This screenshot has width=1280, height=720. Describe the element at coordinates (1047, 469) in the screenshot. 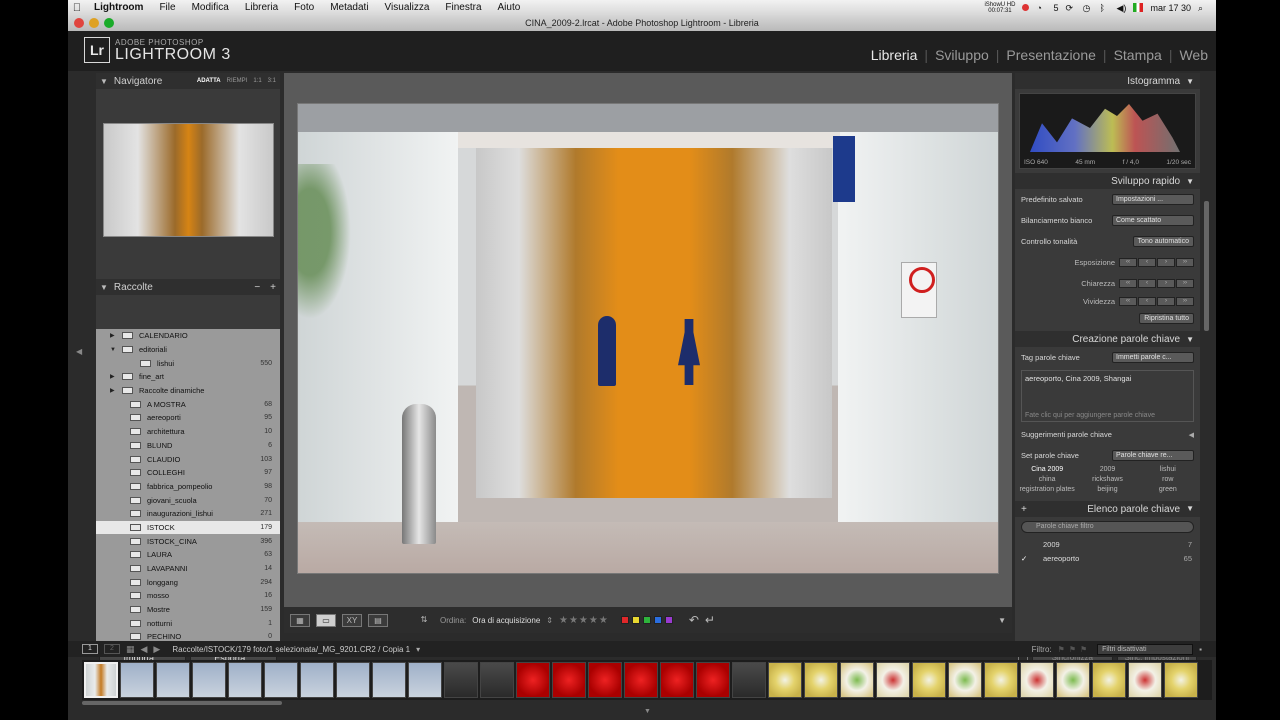

I see `keyword-set-item: Cina 2009` at that location.